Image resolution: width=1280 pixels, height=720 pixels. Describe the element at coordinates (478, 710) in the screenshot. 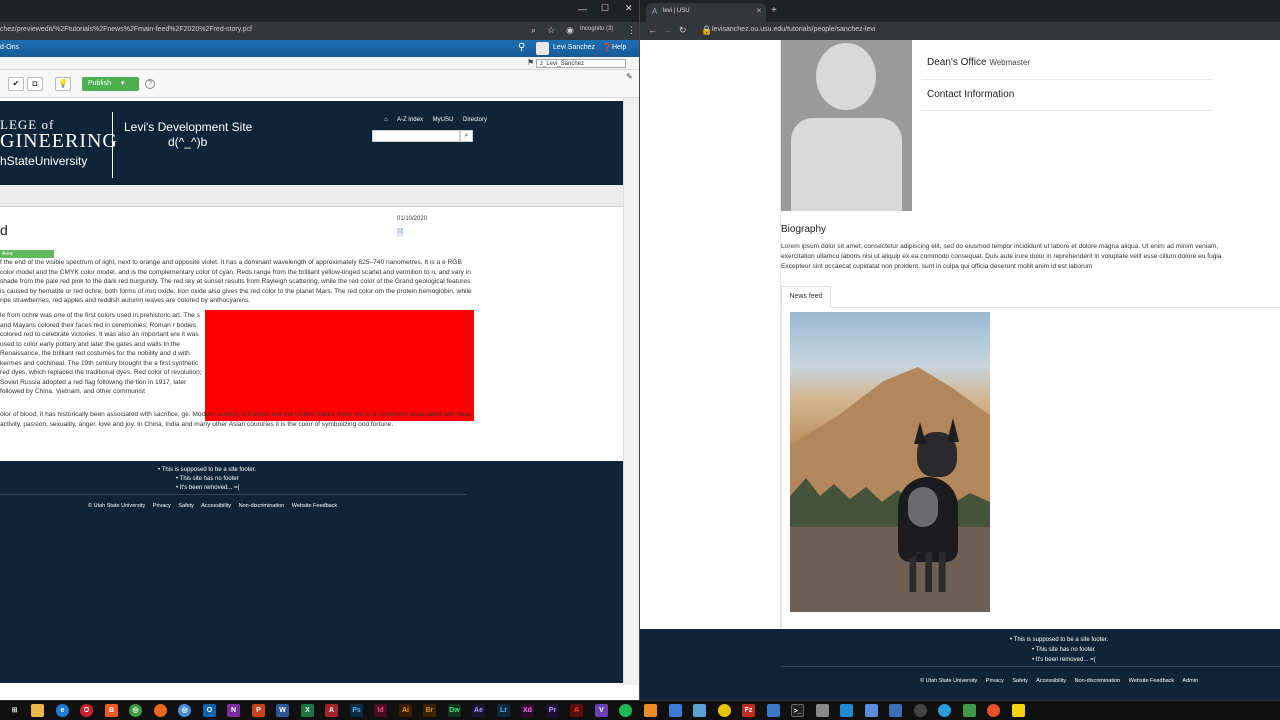

I see `after-effects-icon: Ae` at that location.